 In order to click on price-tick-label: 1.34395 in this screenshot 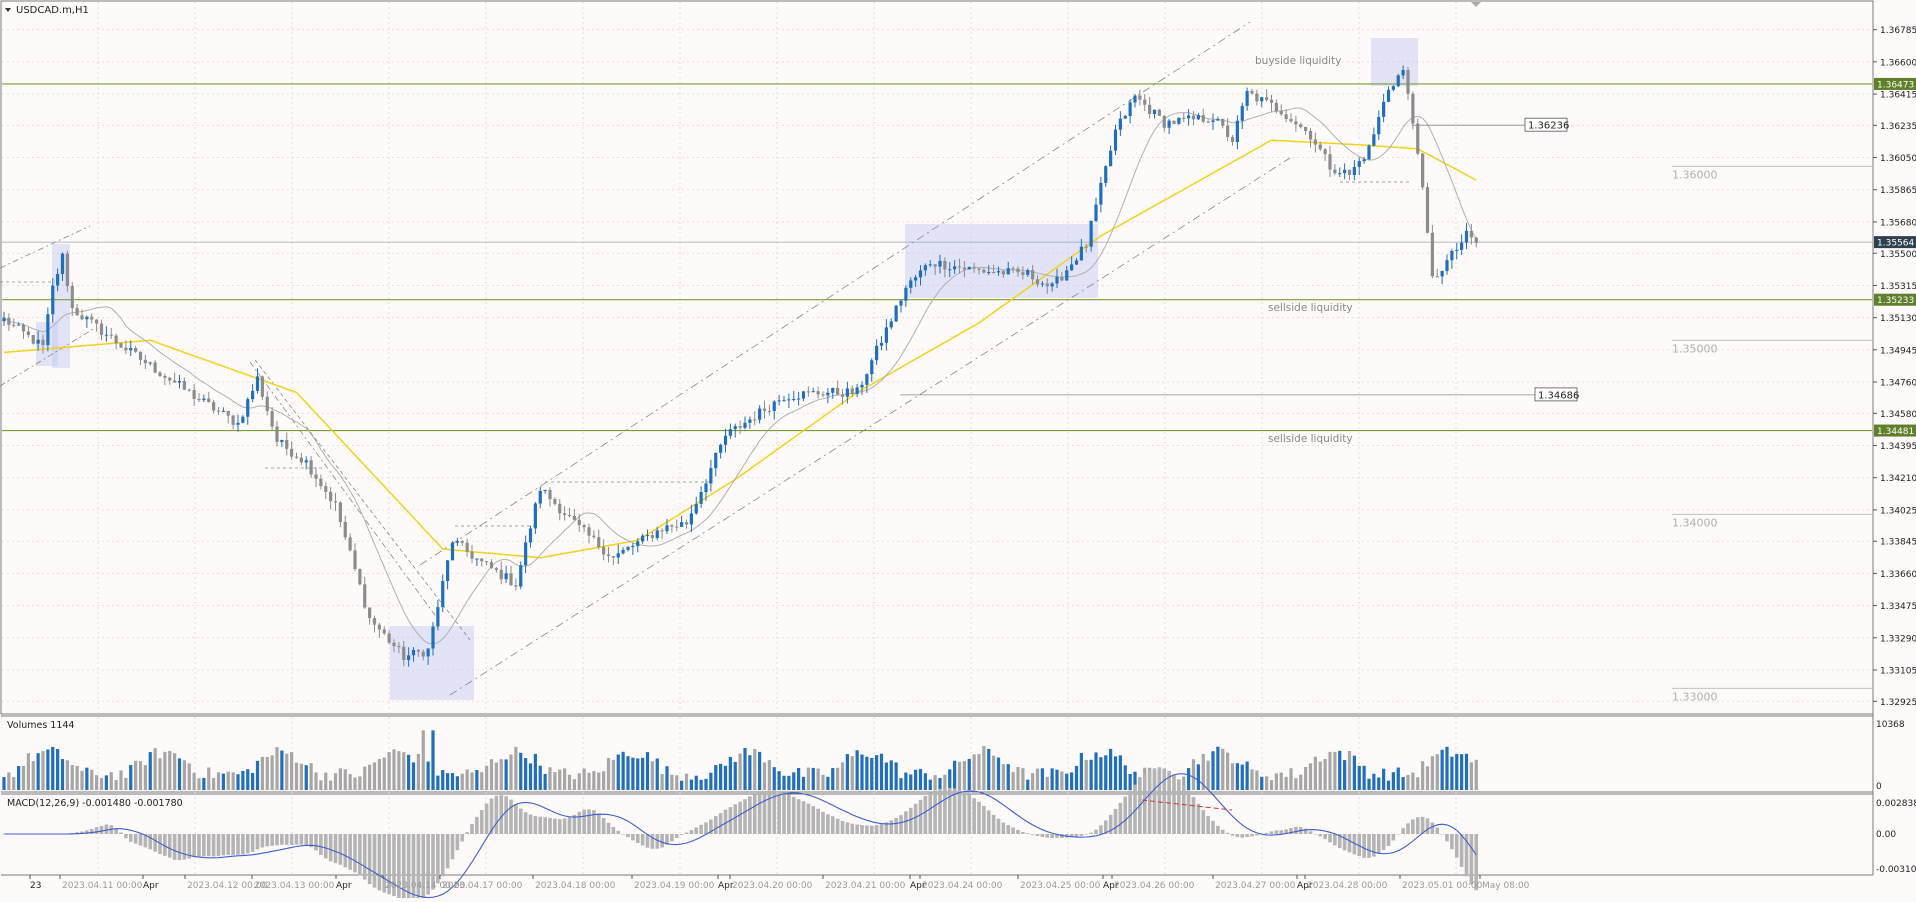, I will do `click(1898, 447)`.